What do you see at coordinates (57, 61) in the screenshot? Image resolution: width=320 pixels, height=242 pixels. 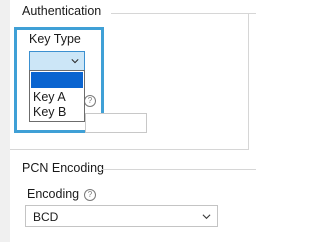 I see `key-type-combobox` at bounding box center [57, 61].